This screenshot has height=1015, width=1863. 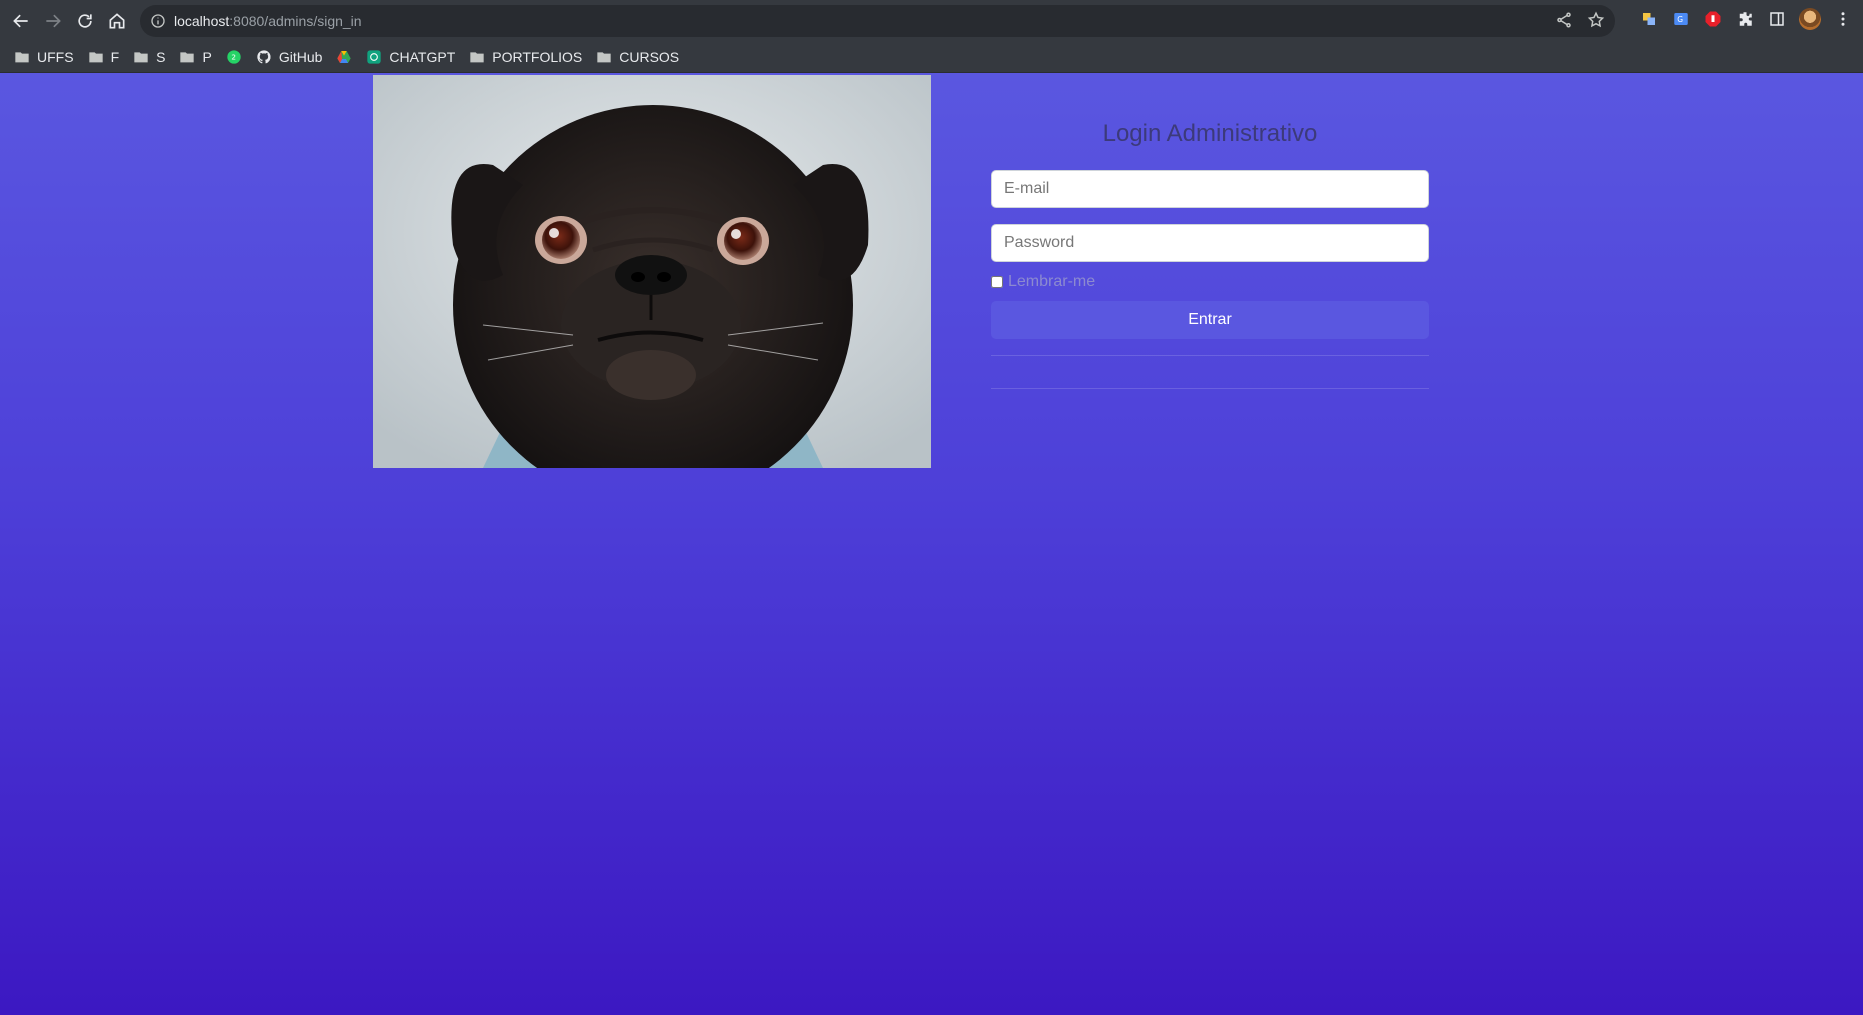 I want to click on login-title: Login Administrativo, so click(x=1210, y=133).